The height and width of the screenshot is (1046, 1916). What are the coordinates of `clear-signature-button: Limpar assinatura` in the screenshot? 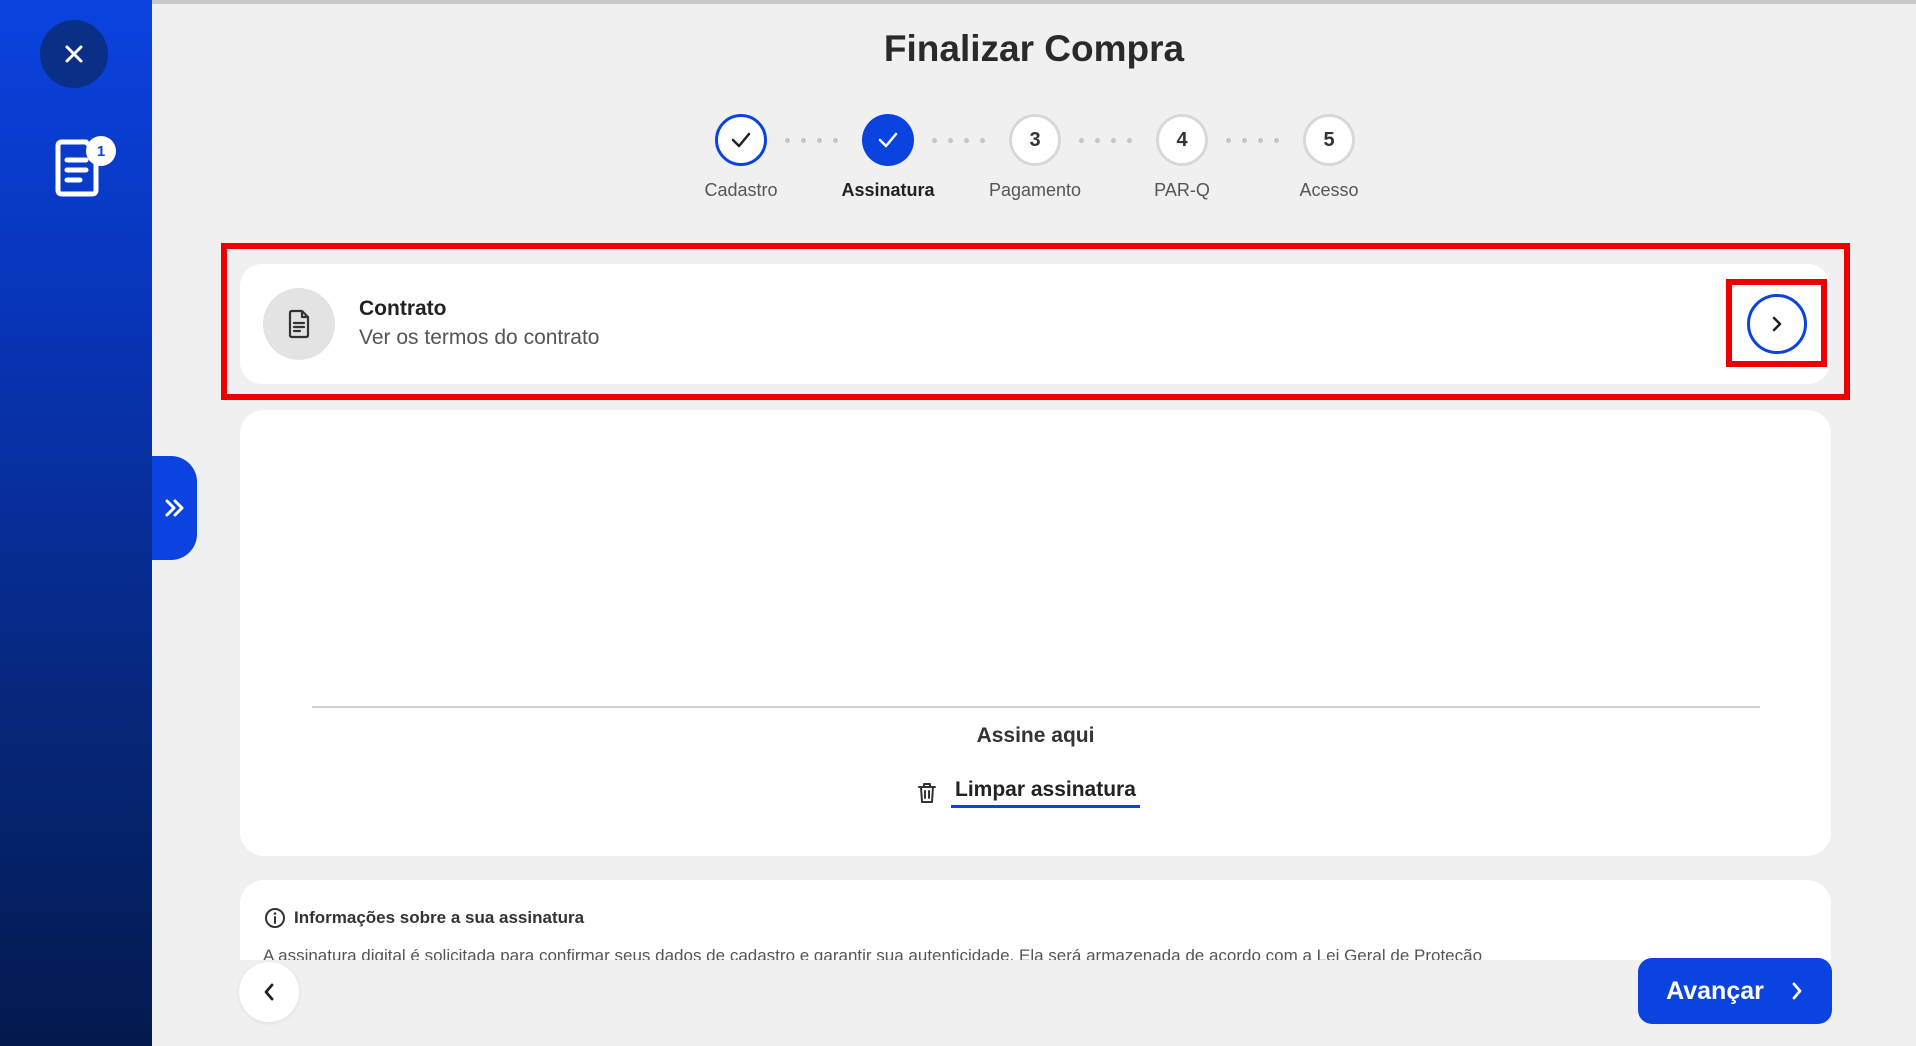 It's located at (1028, 793).